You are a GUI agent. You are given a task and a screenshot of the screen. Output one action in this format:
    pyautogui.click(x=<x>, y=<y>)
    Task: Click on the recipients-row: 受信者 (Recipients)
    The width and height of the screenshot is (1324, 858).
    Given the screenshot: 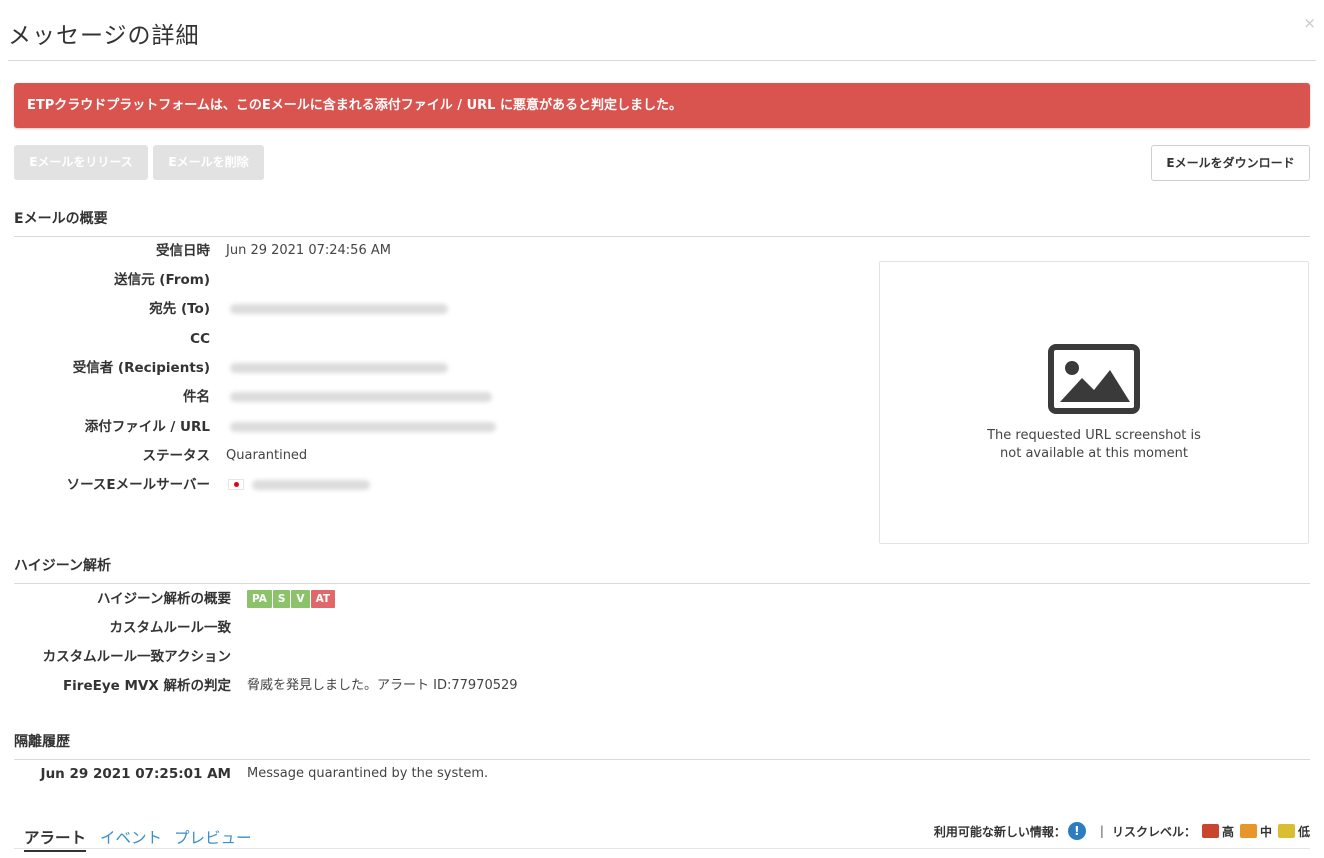 What is the action you would take?
    pyautogui.click(x=105, y=368)
    